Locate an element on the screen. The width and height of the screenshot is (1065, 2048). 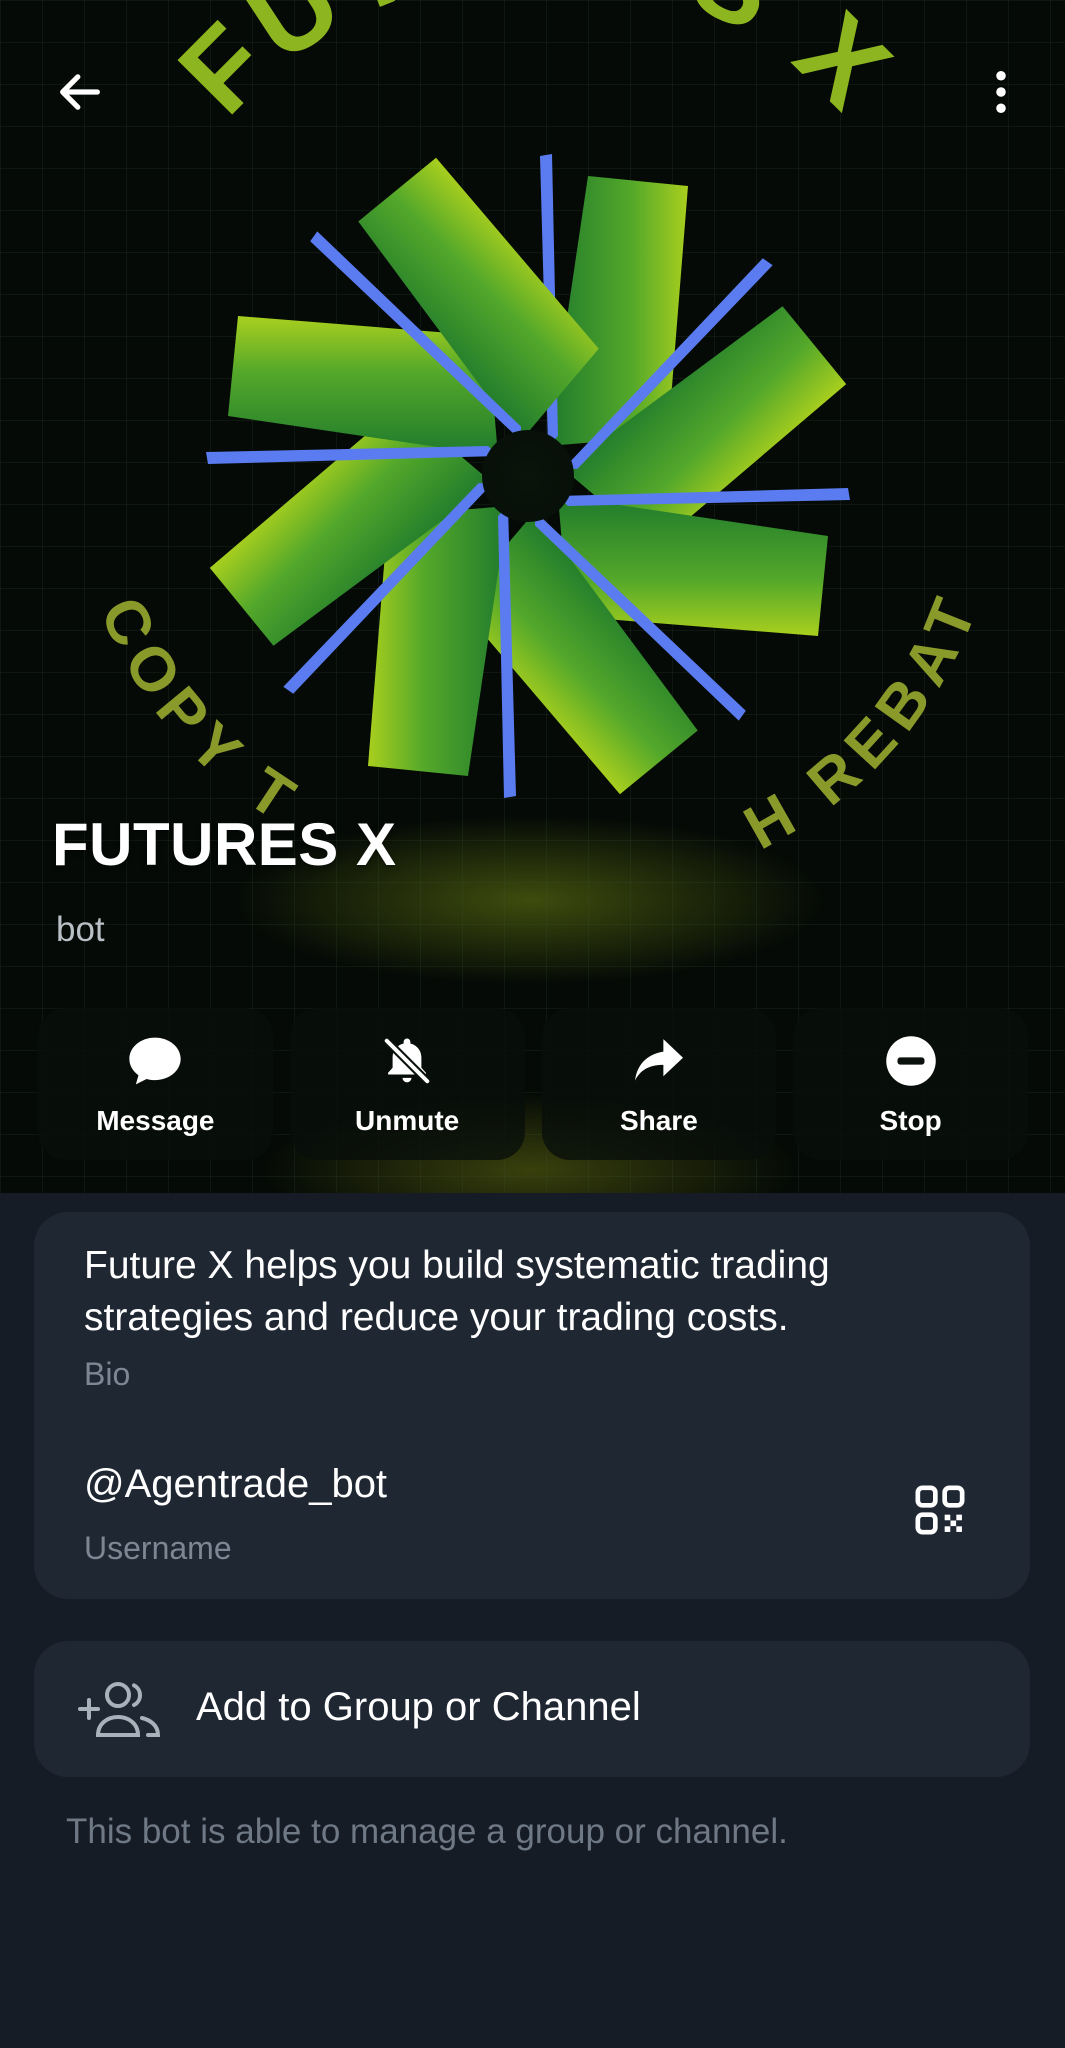
stop-circle-icon is located at coordinates (911, 1061).